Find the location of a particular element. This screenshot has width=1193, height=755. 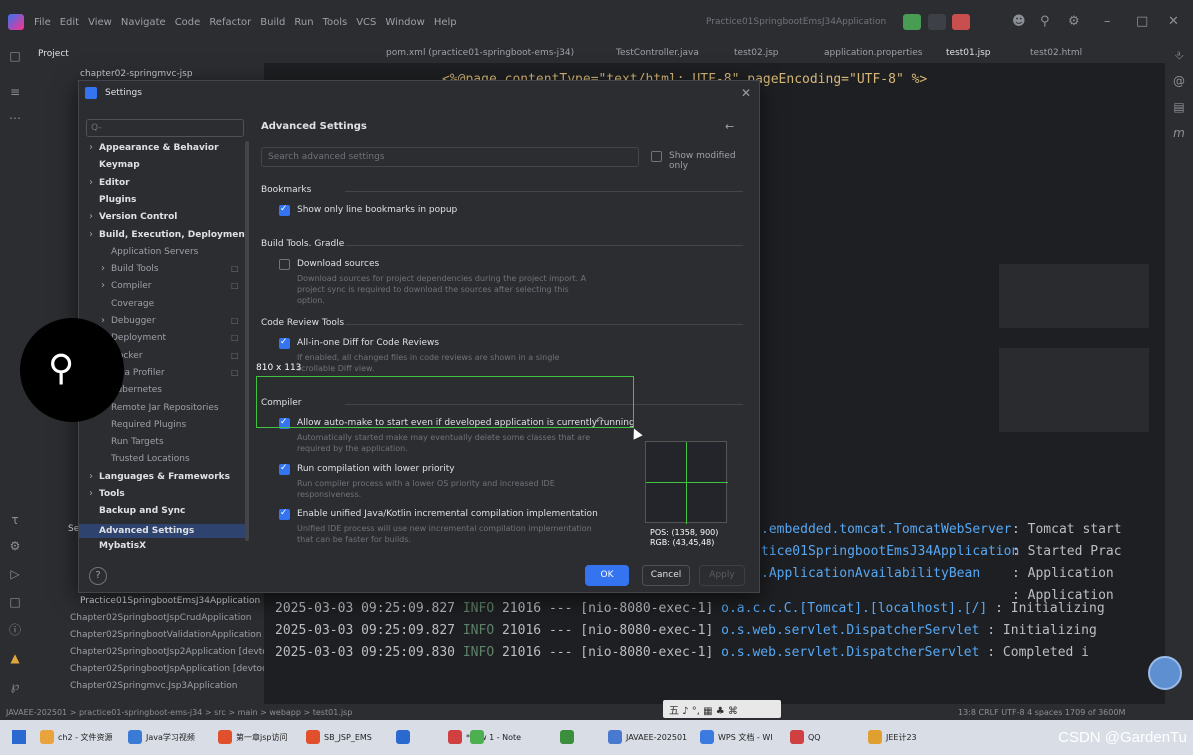

settings-nav-item: Version Control is located at coordinates (138, 217).